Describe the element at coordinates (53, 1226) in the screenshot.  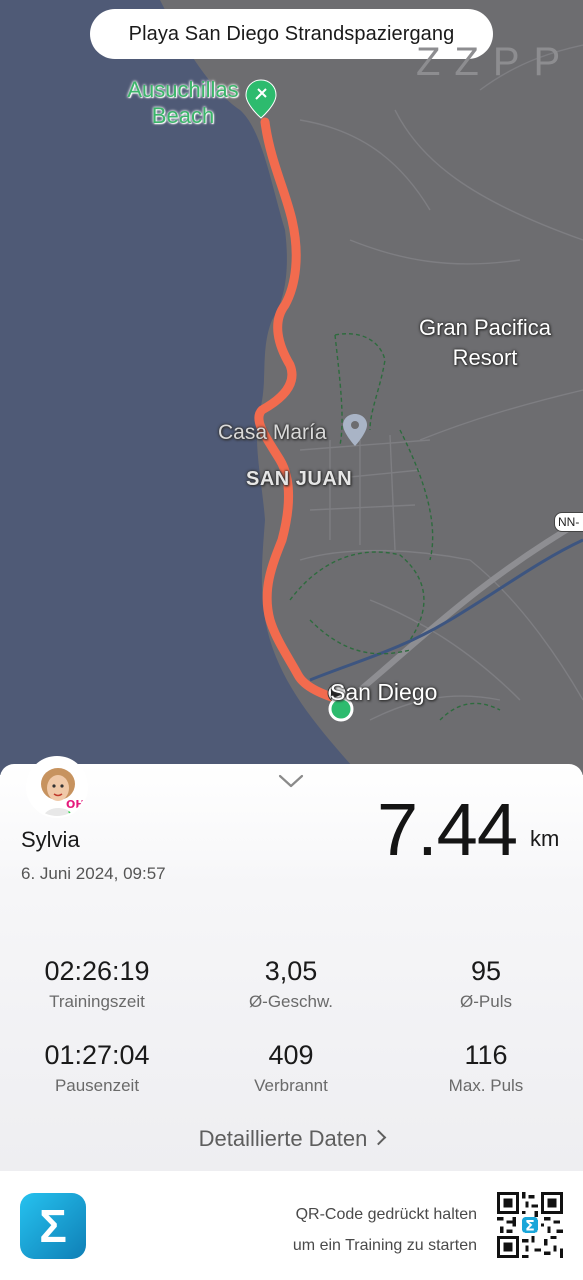
I see `zepp-sigma-icon: Σ` at that location.